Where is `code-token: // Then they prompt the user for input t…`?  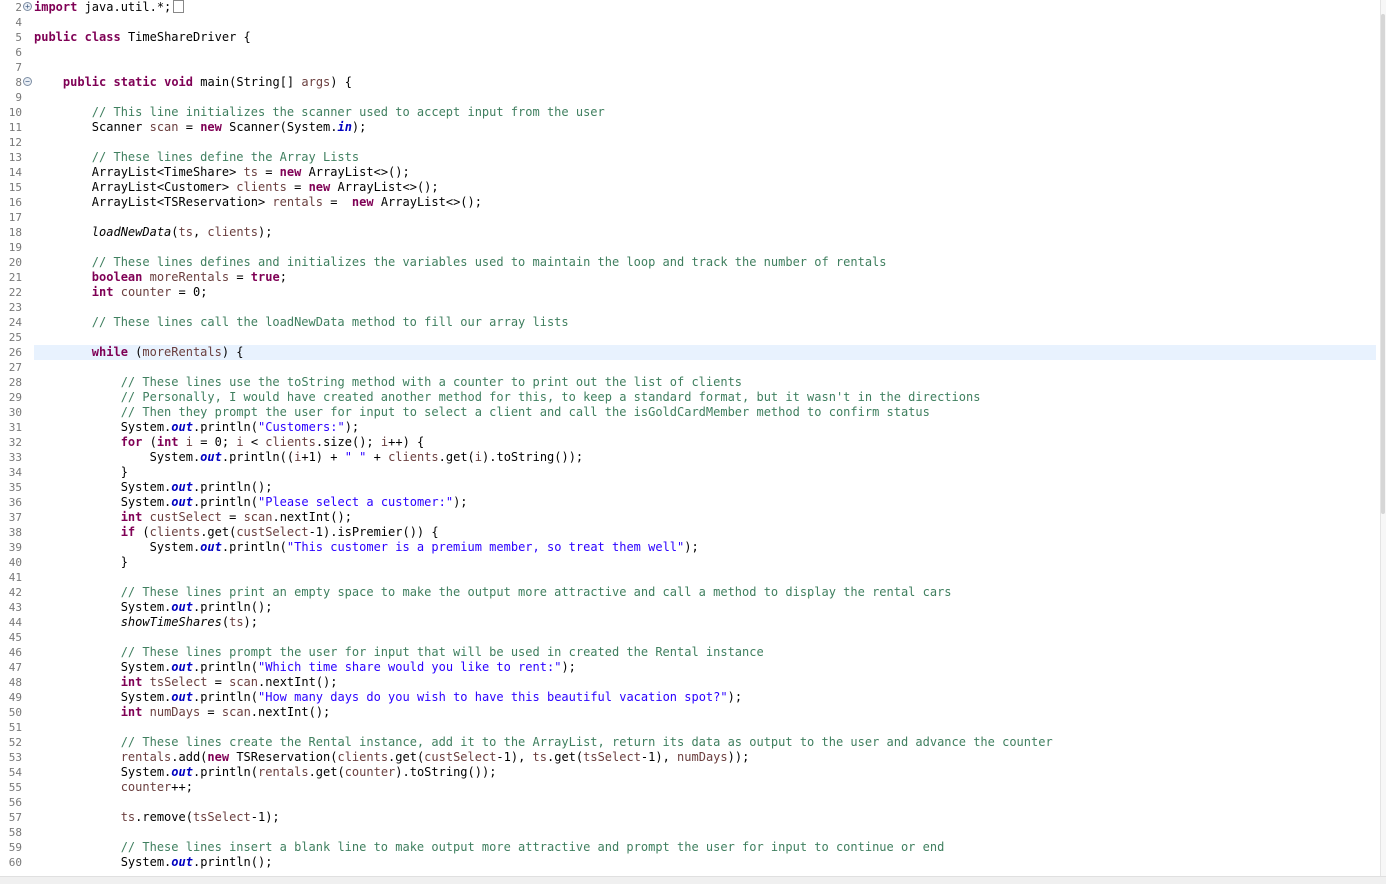 code-token: // Then they prompt the user for input t… is located at coordinates (525, 412).